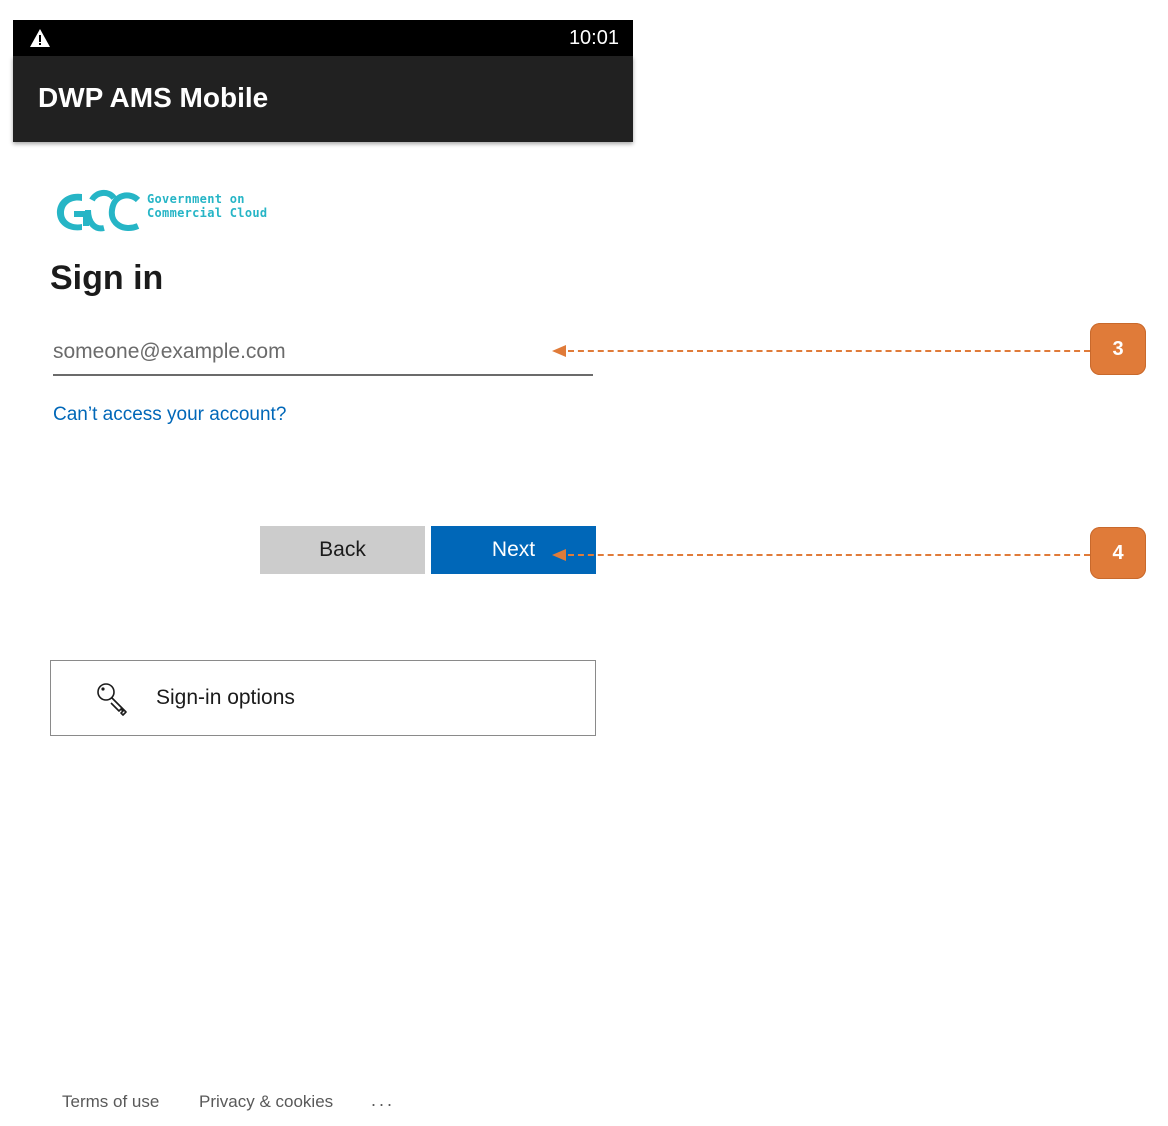 The image size is (1168, 1126). I want to click on cant-access-account-link: Can’t access your account?, so click(169, 415).